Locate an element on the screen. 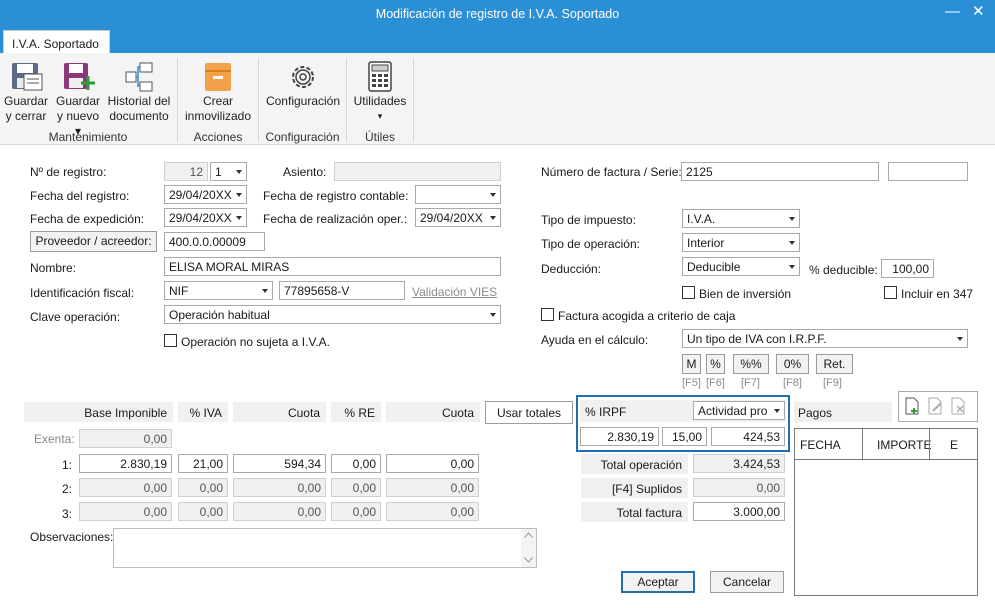  proveedor-acreedor-button: Proveedor / acreedor: is located at coordinates (93, 241).